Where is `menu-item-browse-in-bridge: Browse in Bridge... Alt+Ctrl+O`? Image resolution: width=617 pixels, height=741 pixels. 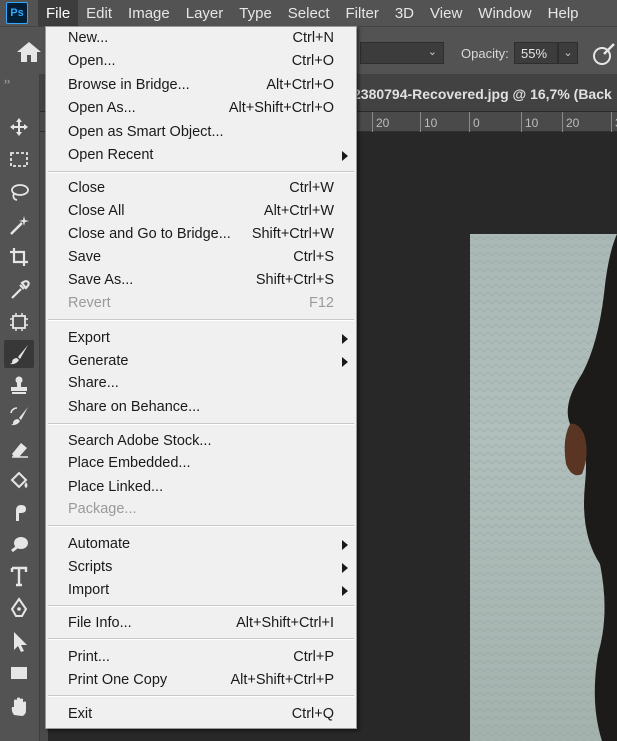 menu-item-browse-in-bridge: Browse in Bridge... Alt+Ctrl+O is located at coordinates (201, 86).